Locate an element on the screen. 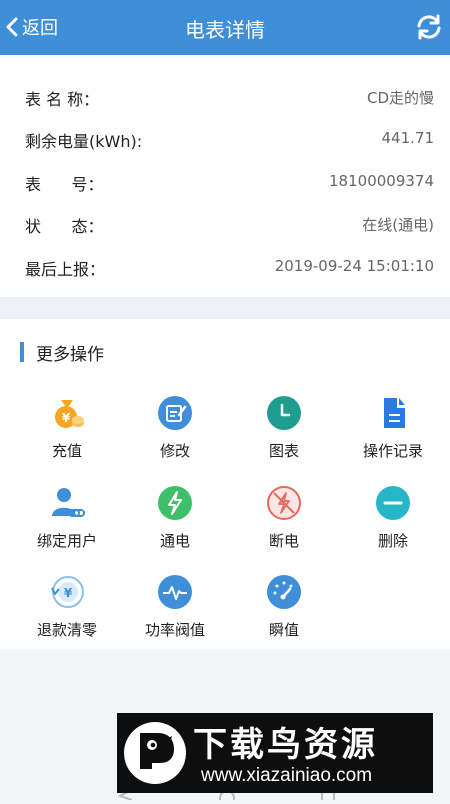  refresh-icon is located at coordinates (429, 27).